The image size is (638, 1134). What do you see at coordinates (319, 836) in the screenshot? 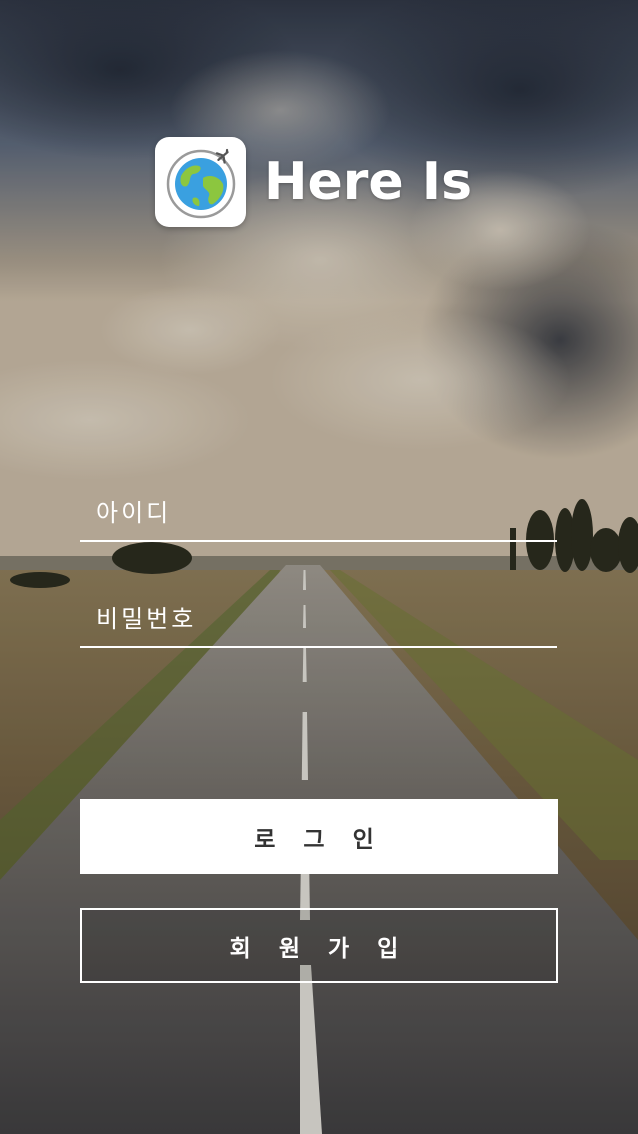
I see `login-button: 로 그 인` at bounding box center [319, 836].